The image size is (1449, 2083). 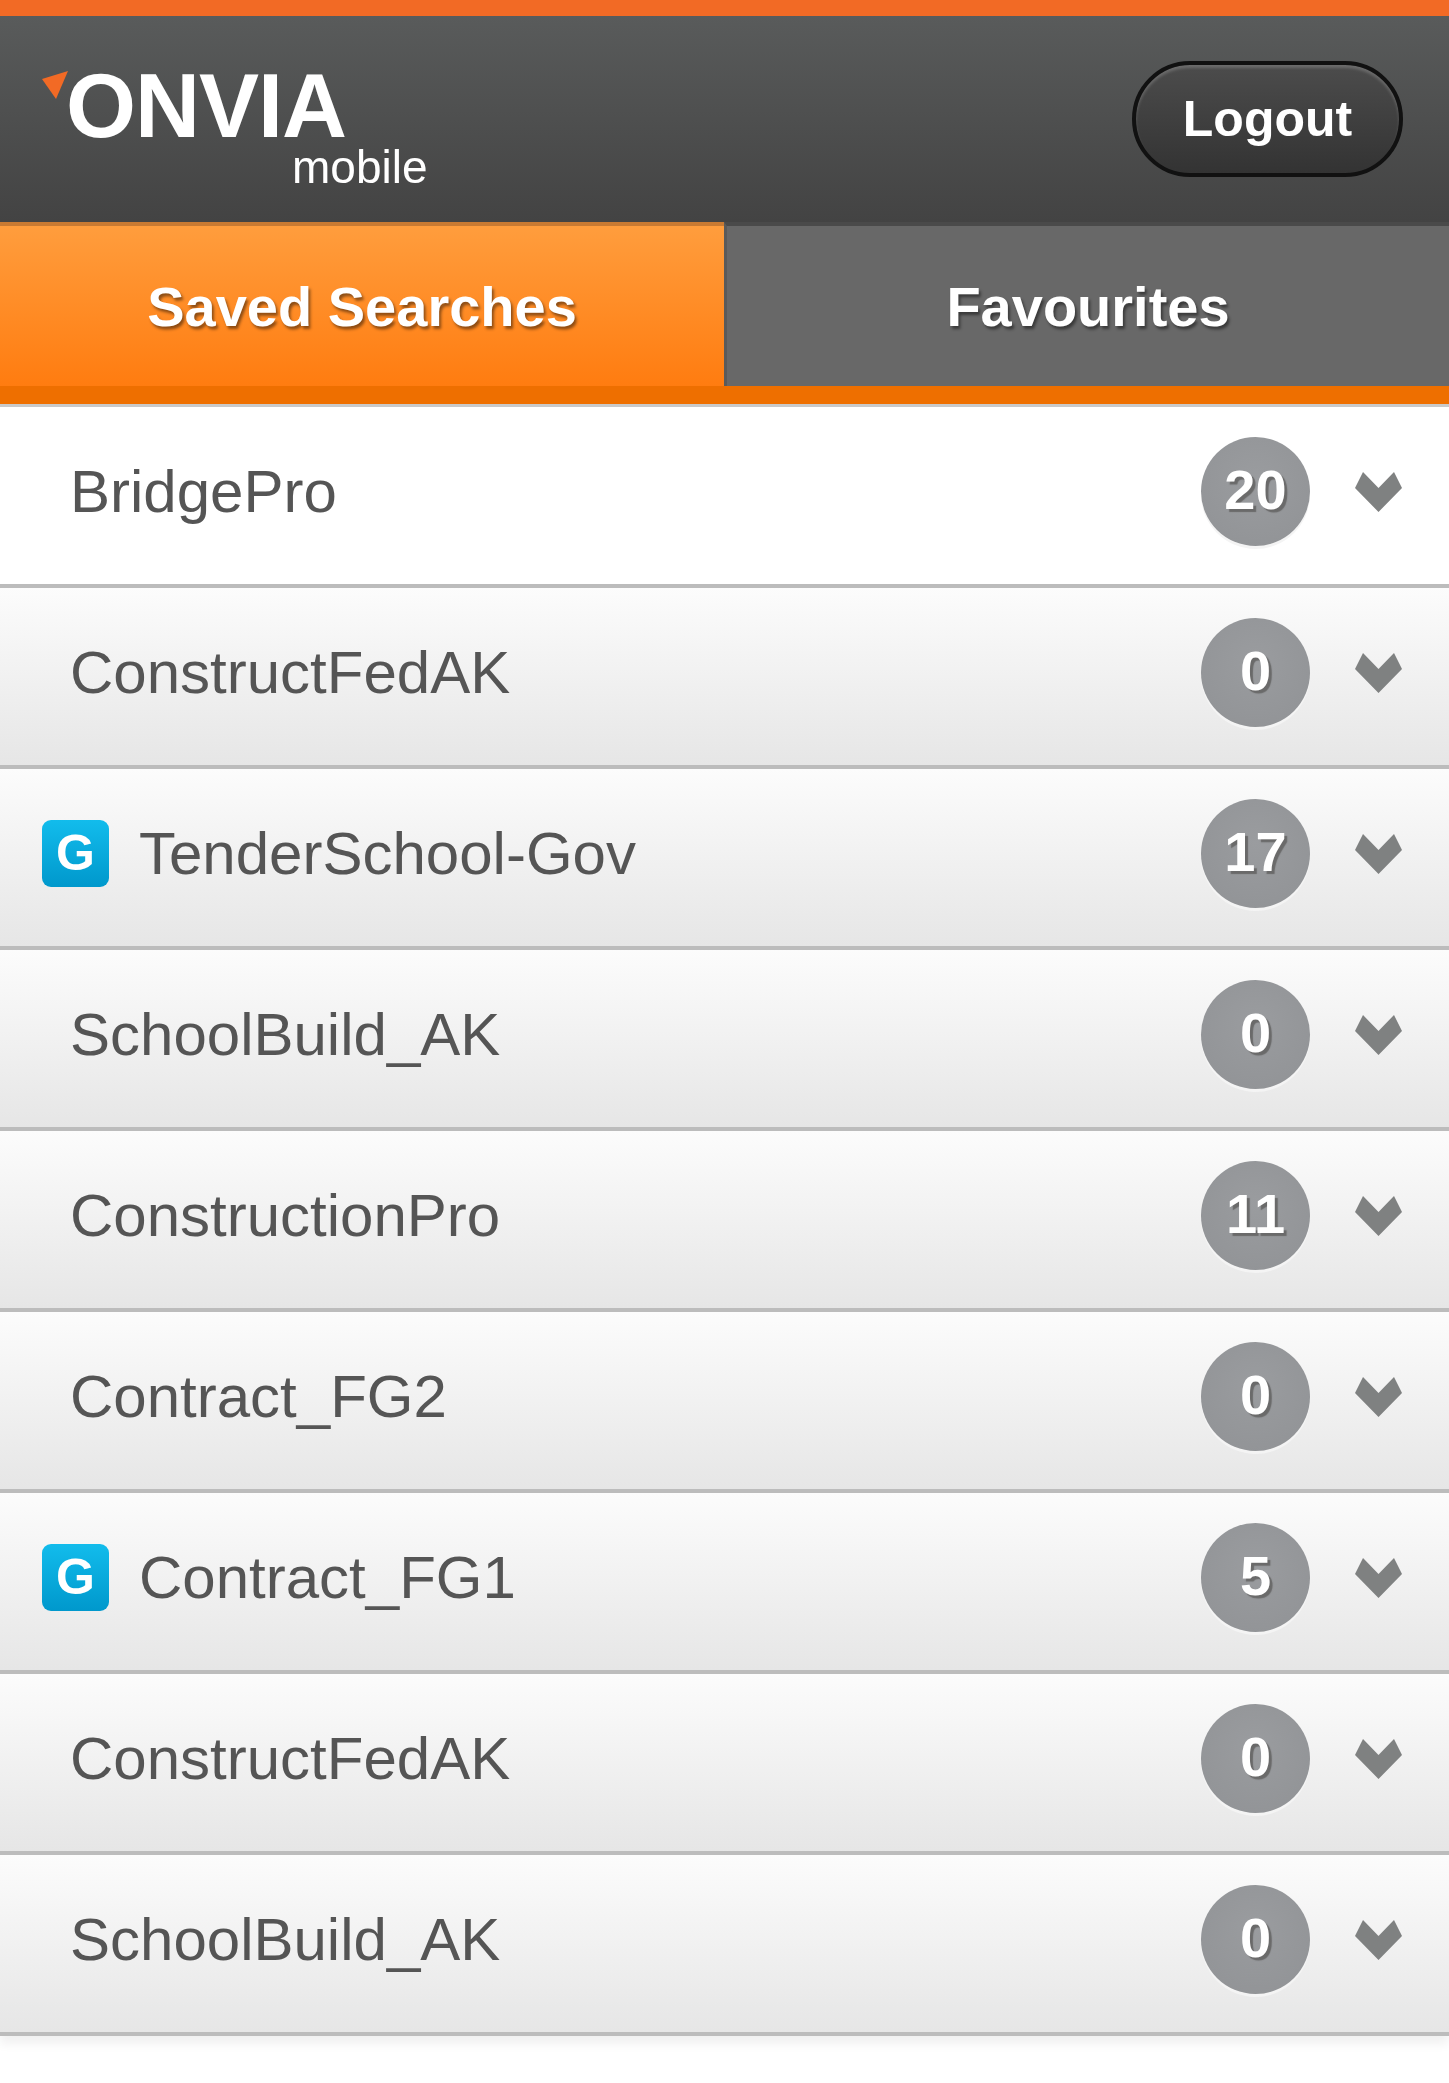 I want to click on count-badge: 20, so click(x=1255, y=491).